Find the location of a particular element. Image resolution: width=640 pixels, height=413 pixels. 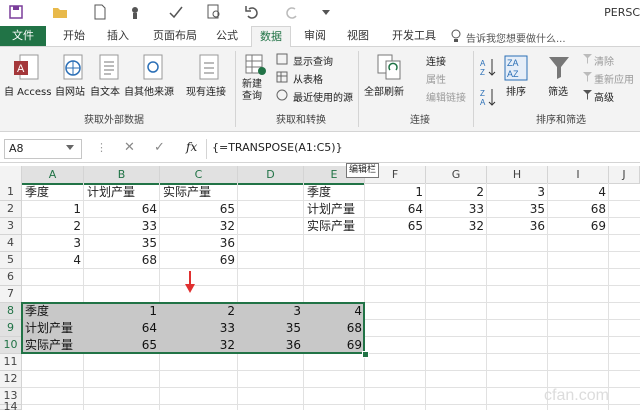

cell-b3: 33 is located at coordinates (122, 226).